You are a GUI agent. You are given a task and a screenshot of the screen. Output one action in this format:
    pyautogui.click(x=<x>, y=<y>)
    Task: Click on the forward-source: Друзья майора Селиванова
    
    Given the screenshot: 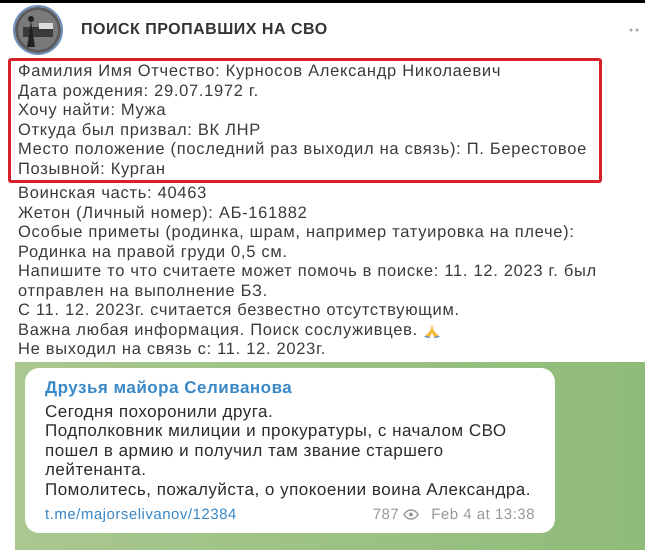 What is the action you would take?
    pyautogui.click(x=290, y=388)
    